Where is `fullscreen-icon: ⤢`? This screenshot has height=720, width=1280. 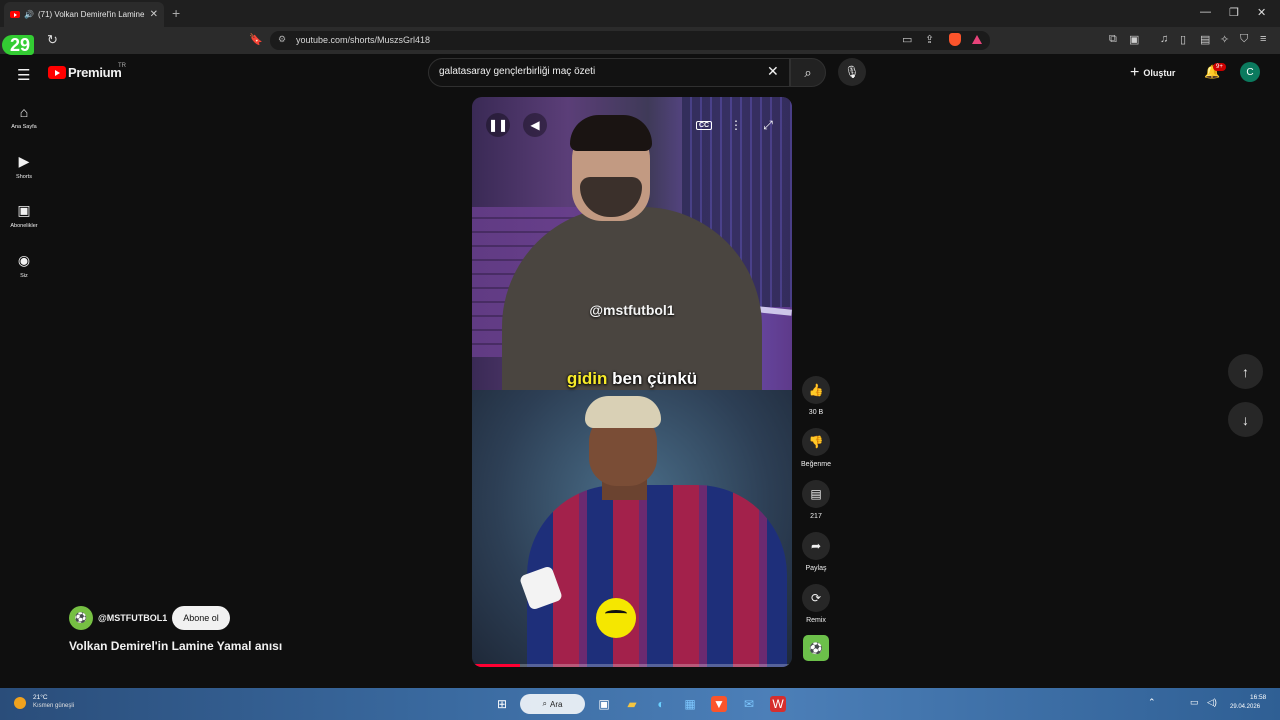
fullscreen-icon: ⤢ is located at coordinates (768, 124).